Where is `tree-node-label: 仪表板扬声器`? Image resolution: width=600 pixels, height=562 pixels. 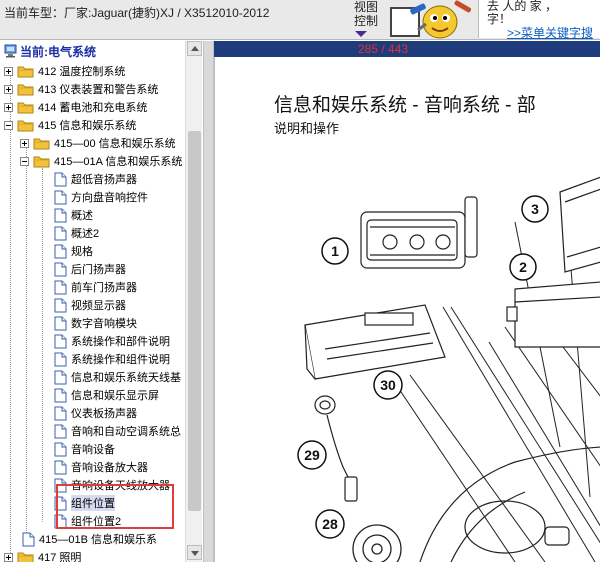
tree-node-label: 仪表板扬声器 is located at coordinates (104, 414).